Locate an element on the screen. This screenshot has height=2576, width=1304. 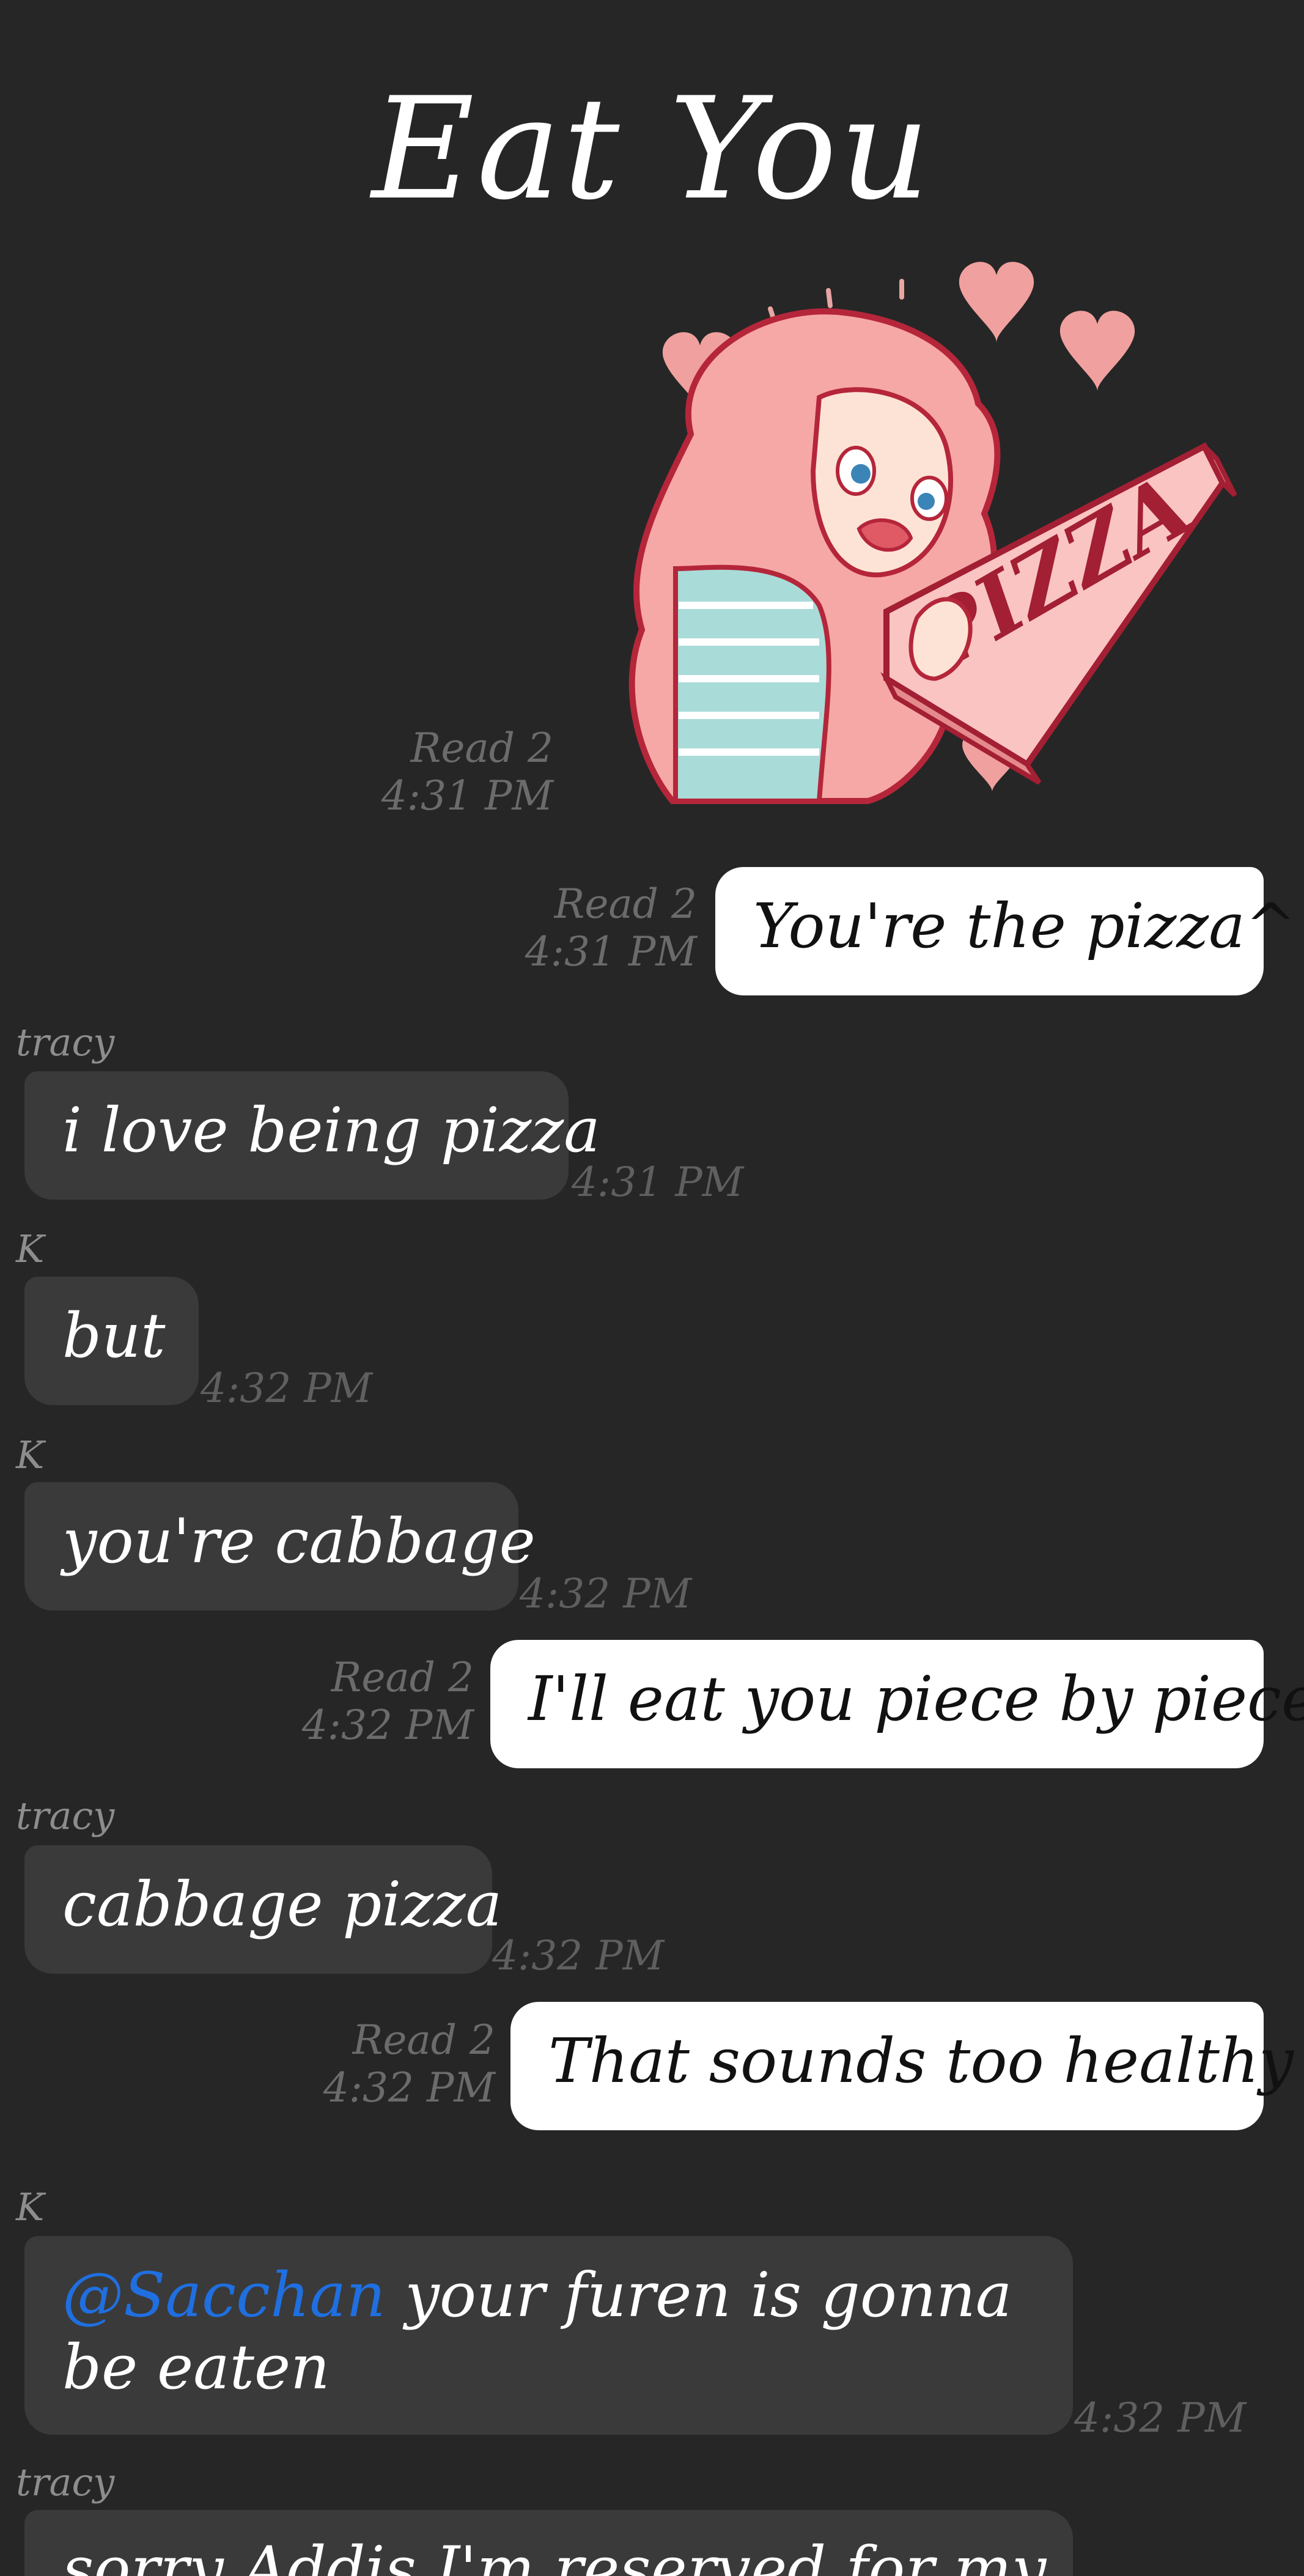
message-bubble-outgoing: I'll eat you piece by piece is located at coordinates (897, 1704).